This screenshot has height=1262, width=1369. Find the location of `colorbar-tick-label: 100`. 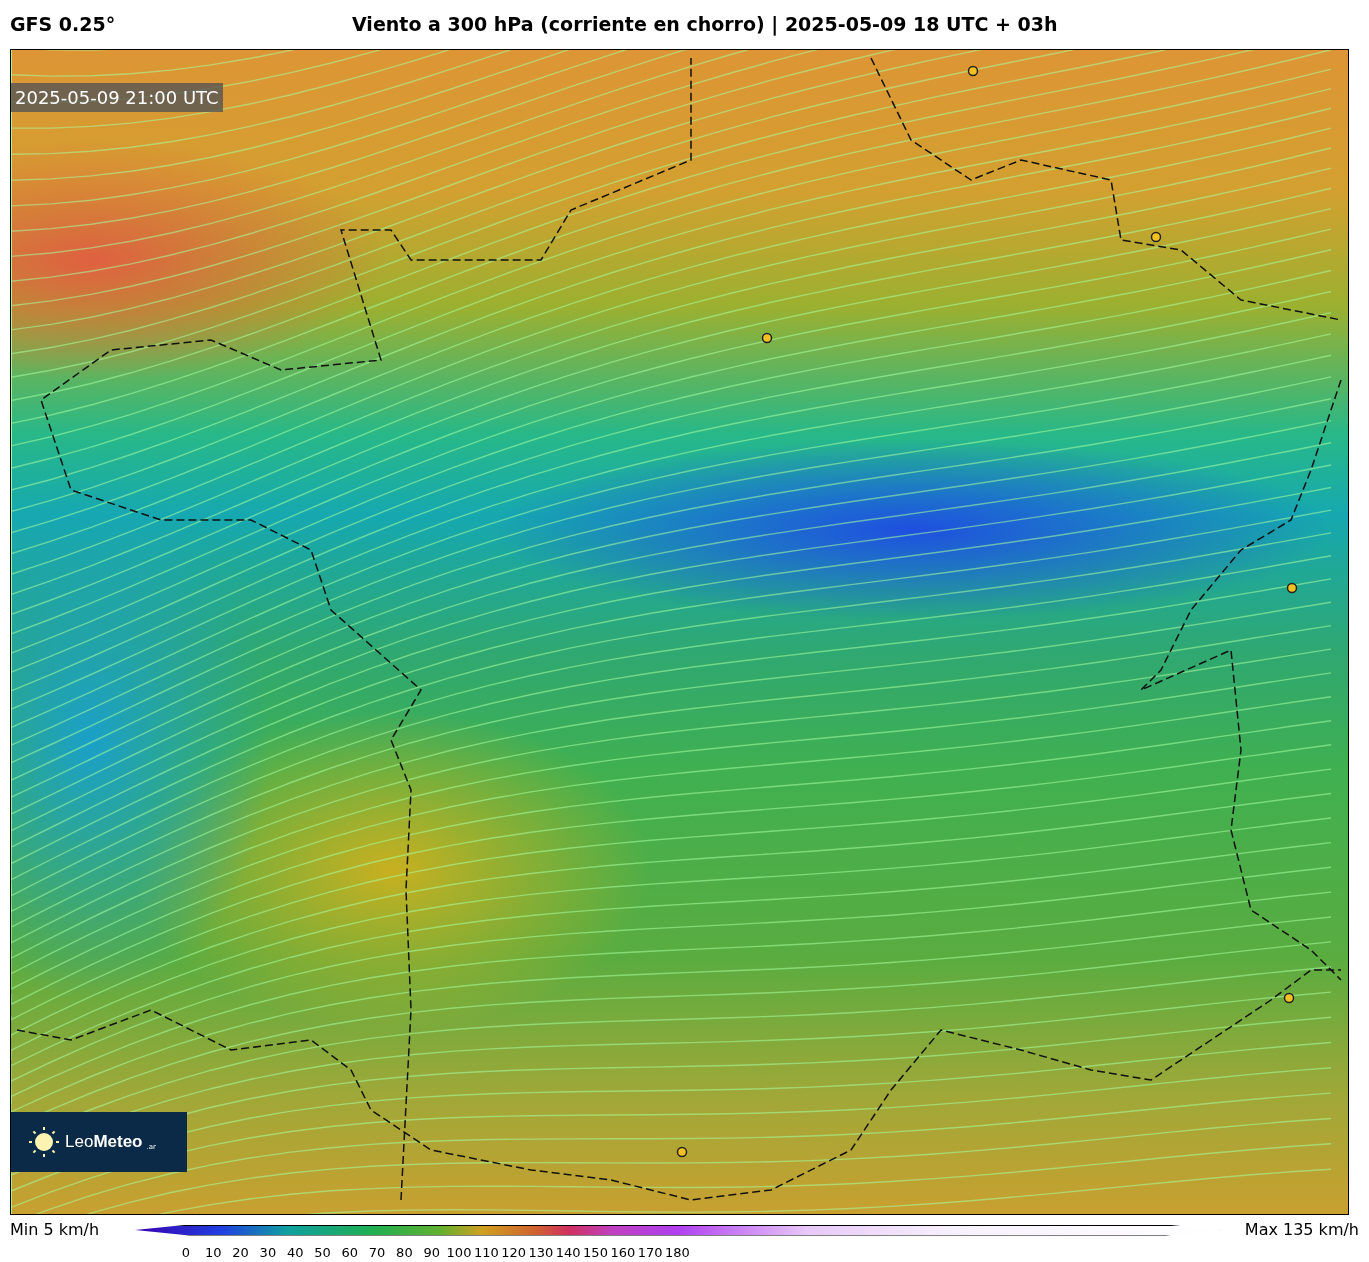

colorbar-tick-label: 100 is located at coordinates (459, 1253).